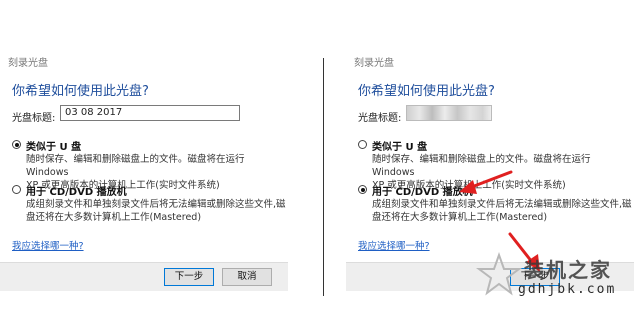  What do you see at coordinates (144, 276) in the screenshot?
I see `dialog-footer: 下一步 取消` at bounding box center [144, 276].